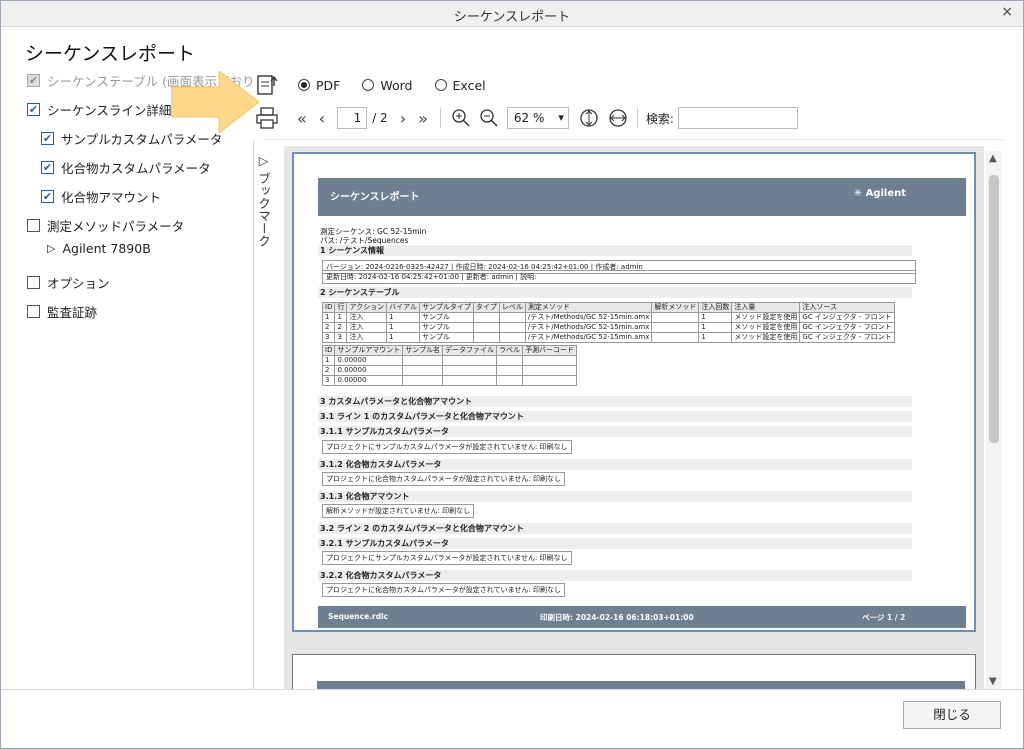 This screenshot has height=749, width=1024. What do you see at coordinates (268, 85) in the screenshot?
I see `export-icon` at bounding box center [268, 85].